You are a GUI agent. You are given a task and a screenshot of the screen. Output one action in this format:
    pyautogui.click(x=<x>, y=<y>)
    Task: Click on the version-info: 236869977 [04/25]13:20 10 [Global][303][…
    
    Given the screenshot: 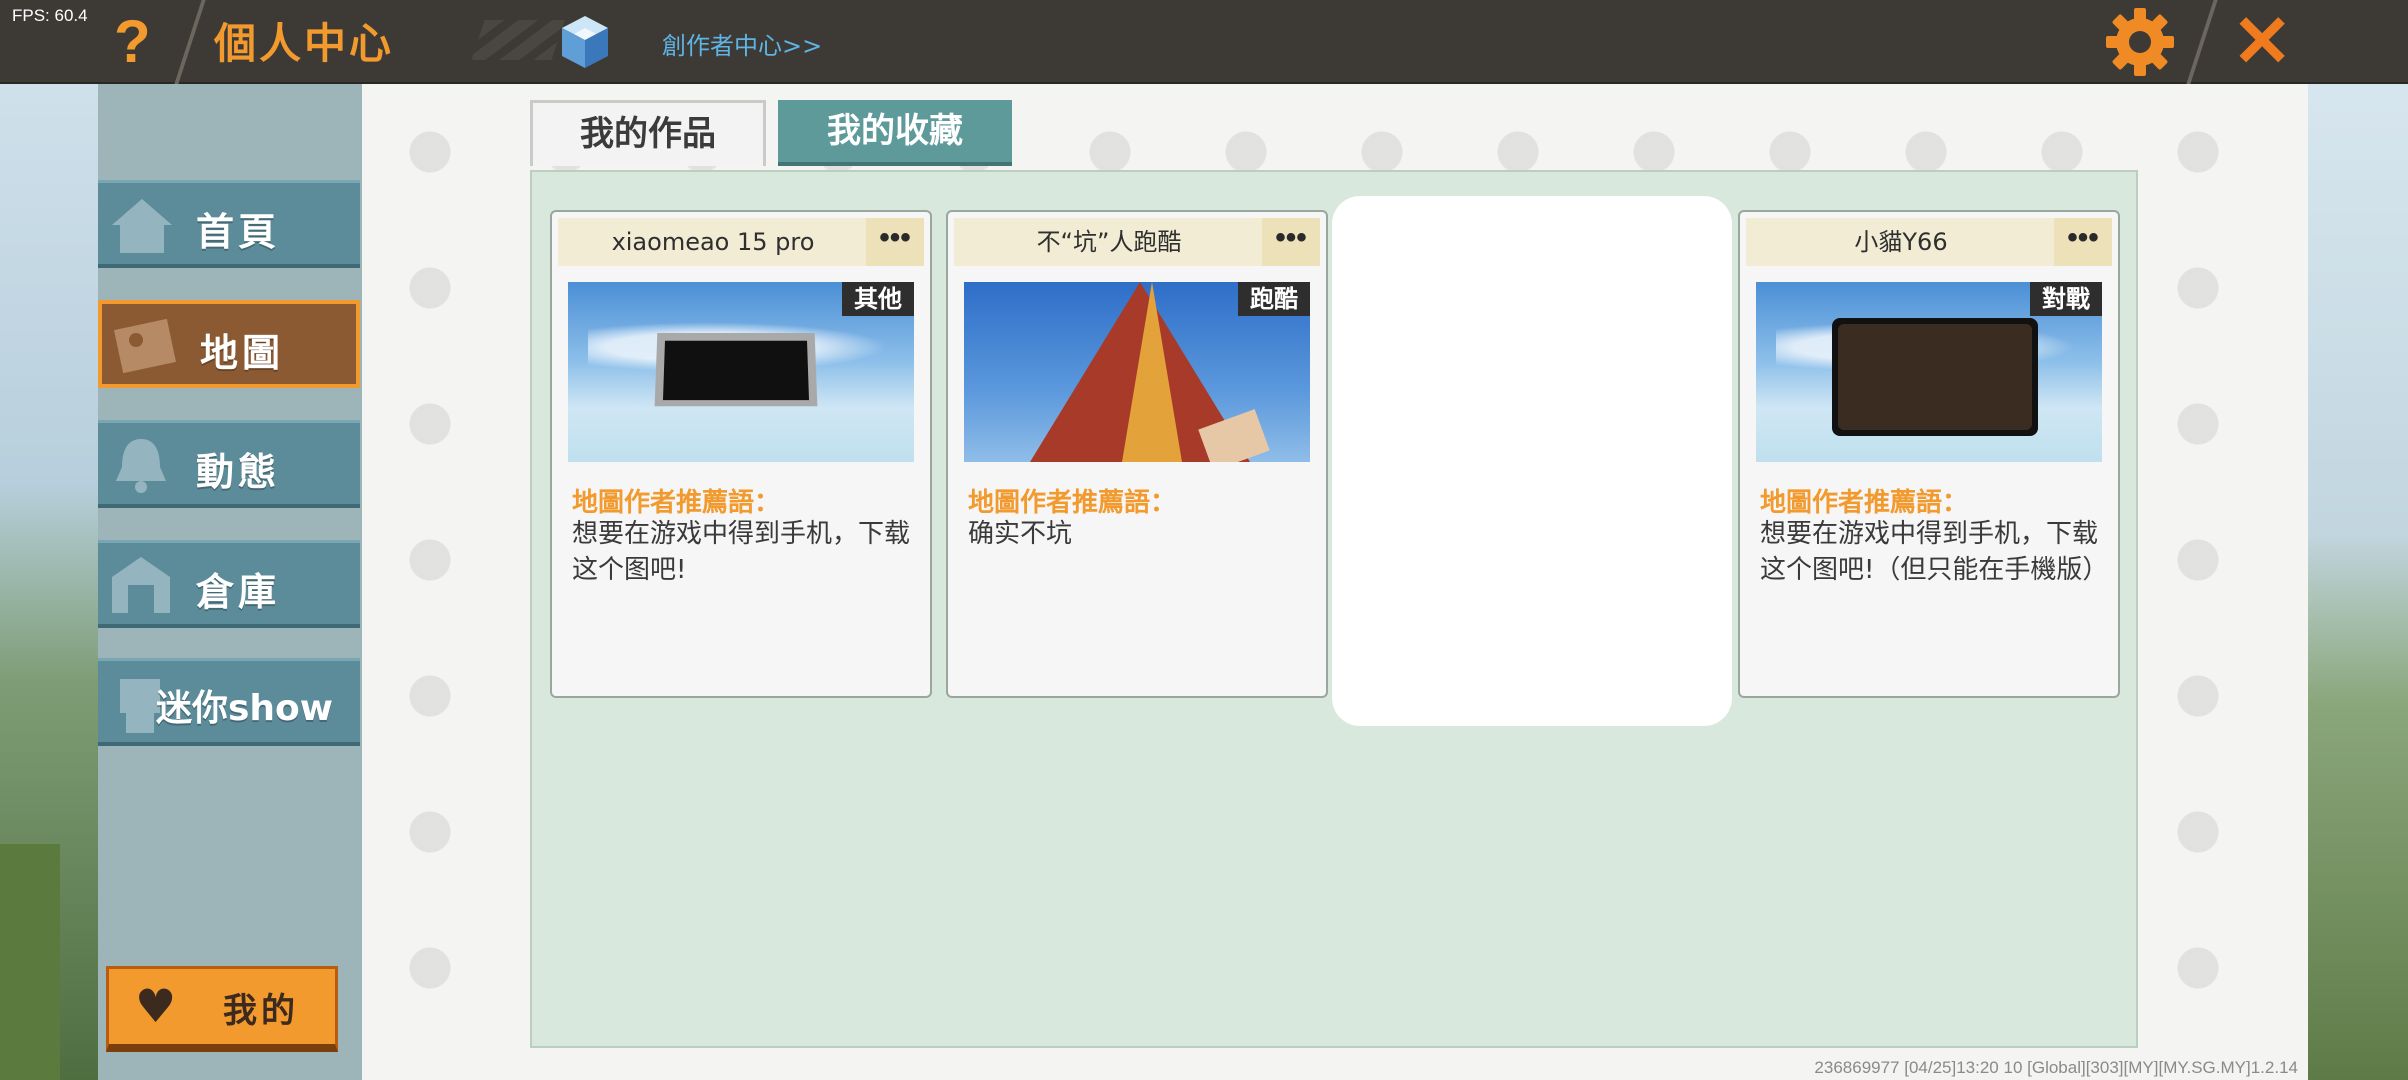 What is the action you would take?
    pyautogui.click(x=2056, y=1067)
    